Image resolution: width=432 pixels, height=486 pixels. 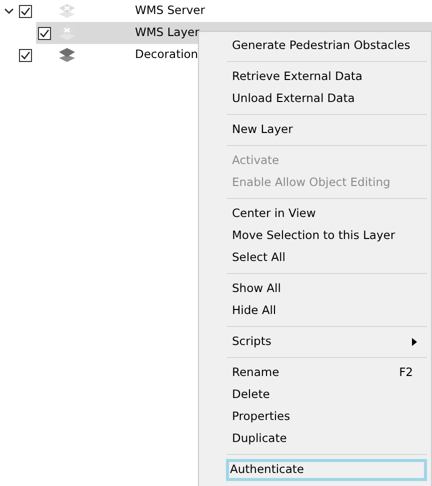 What do you see at coordinates (315, 99) in the screenshot?
I see `menu-item: Unload External Data` at bounding box center [315, 99].